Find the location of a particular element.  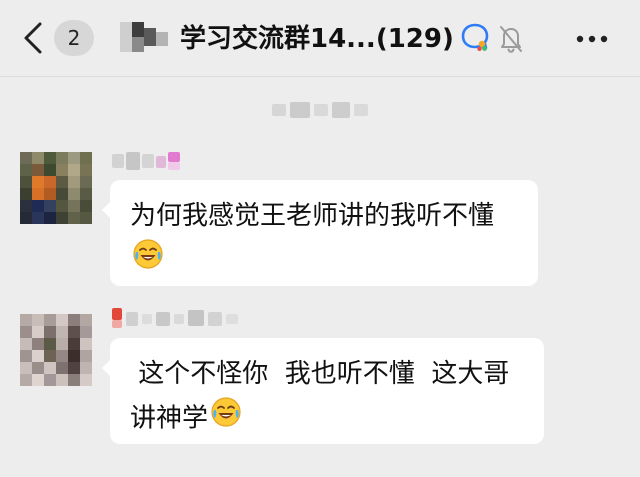

more-icon is located at coordinates (592, 39).